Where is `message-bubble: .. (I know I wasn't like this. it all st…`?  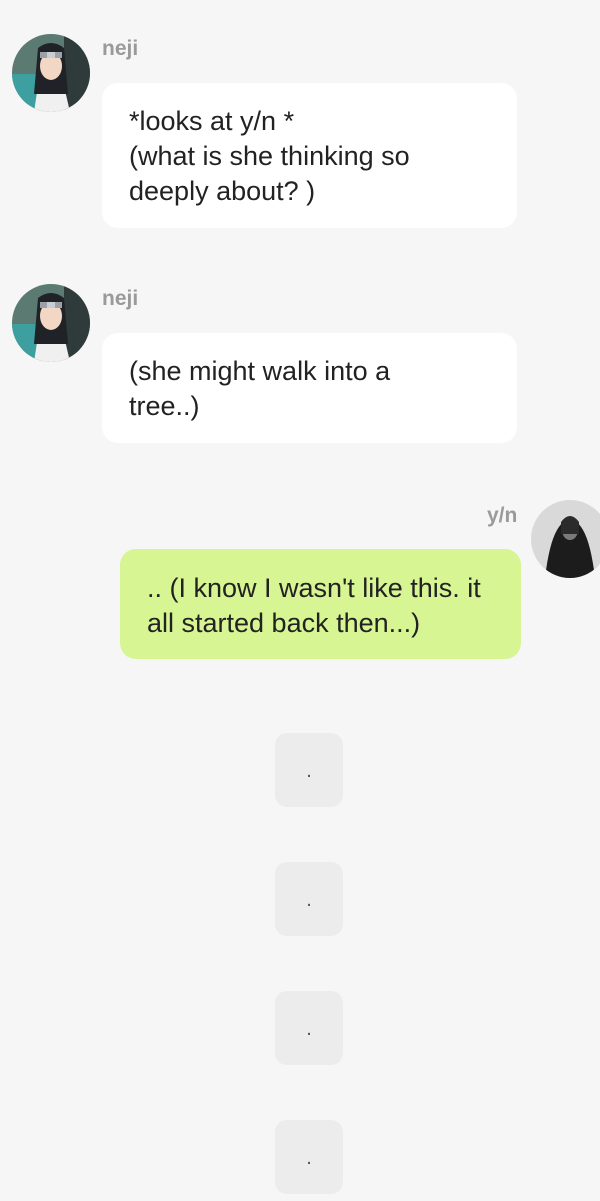
message-bubble: .. (I know I wasn't like this. it all st… is located at coordinates (320, 604).